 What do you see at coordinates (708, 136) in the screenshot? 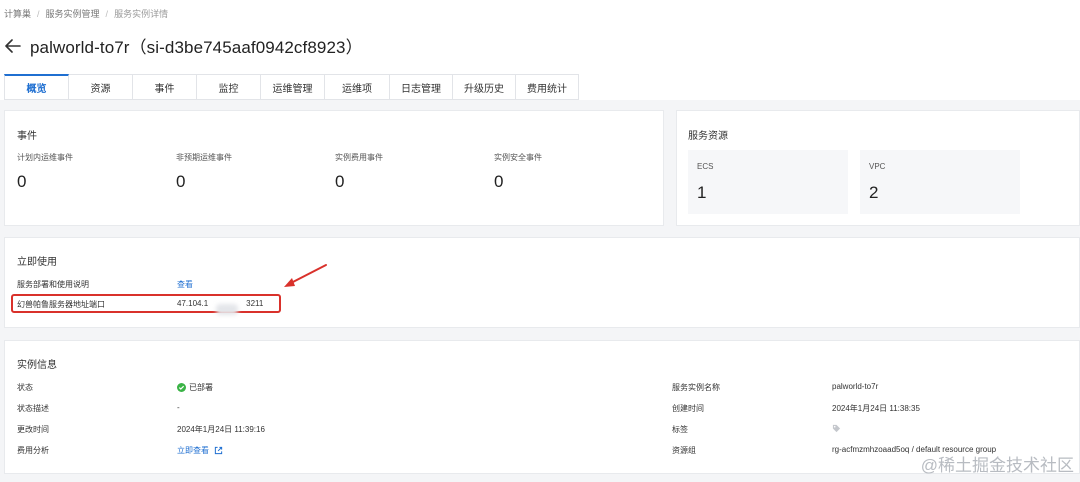
I see `service-resources-title: 服务资源` at bounding box center [708, 136].